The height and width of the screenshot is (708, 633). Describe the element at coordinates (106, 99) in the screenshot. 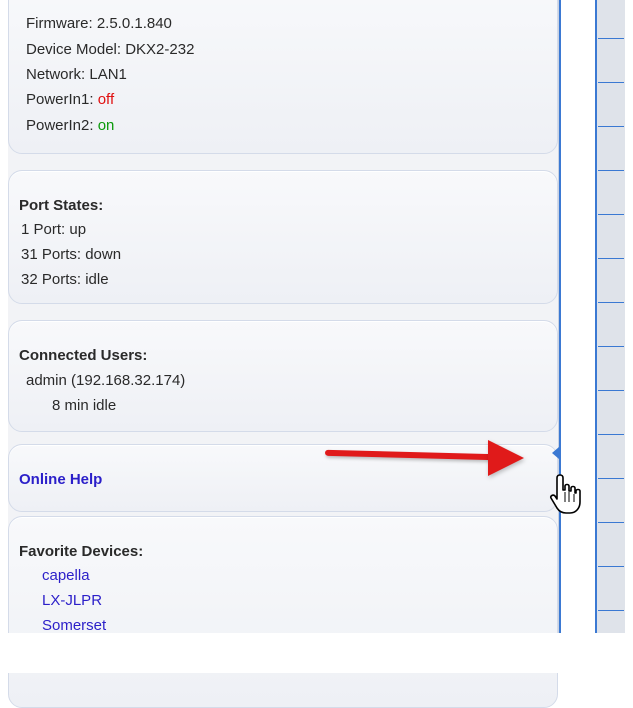

I see `powerin1-value: off` at that location.